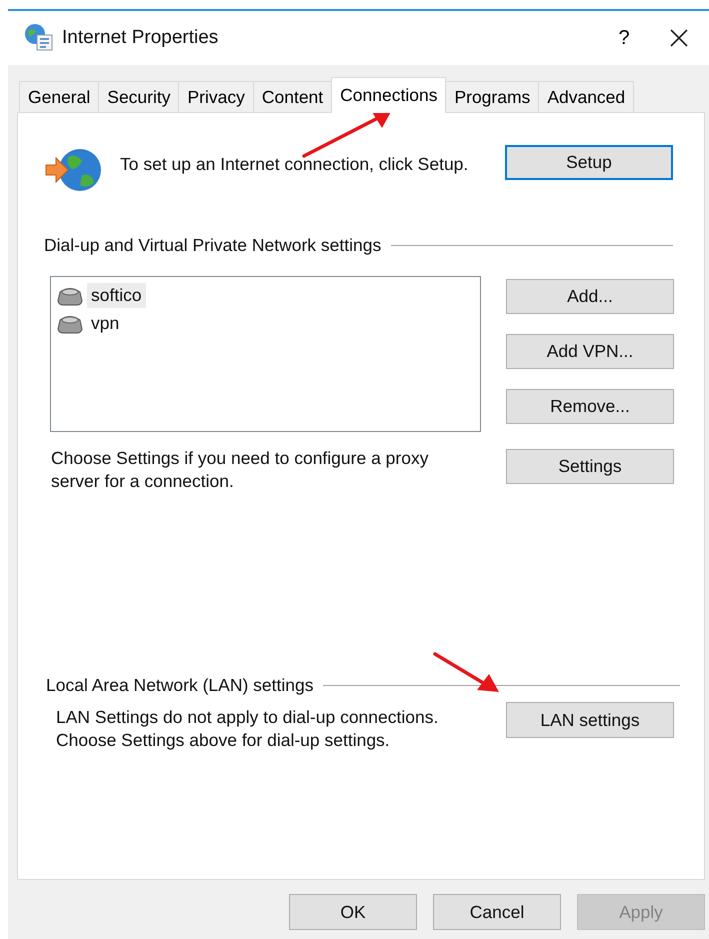 The width and height of the screenshot is (709, 939). What do you see at coordinates (388, 95) in the screenshot?
I see `tab: Connections` at bounding box center [388, 95].